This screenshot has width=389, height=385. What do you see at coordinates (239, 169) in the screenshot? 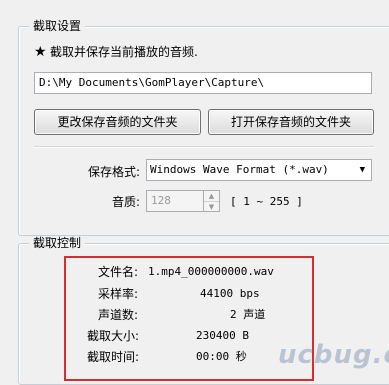
I see `format-select-value: Windows Wave Format (*.wav)` at bounding box center [239, 169].